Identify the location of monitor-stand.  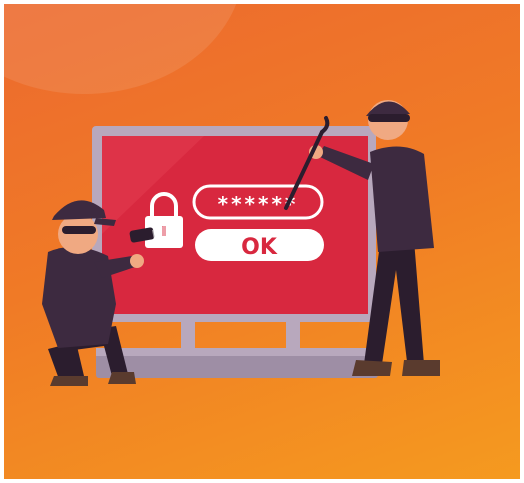
(237, 347).